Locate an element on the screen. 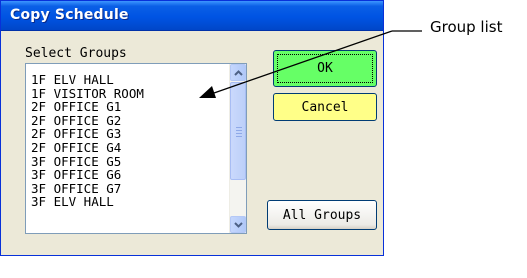 This screenshot has width=527, height=278. focus-rectangle is located at coordinates (325, 68).